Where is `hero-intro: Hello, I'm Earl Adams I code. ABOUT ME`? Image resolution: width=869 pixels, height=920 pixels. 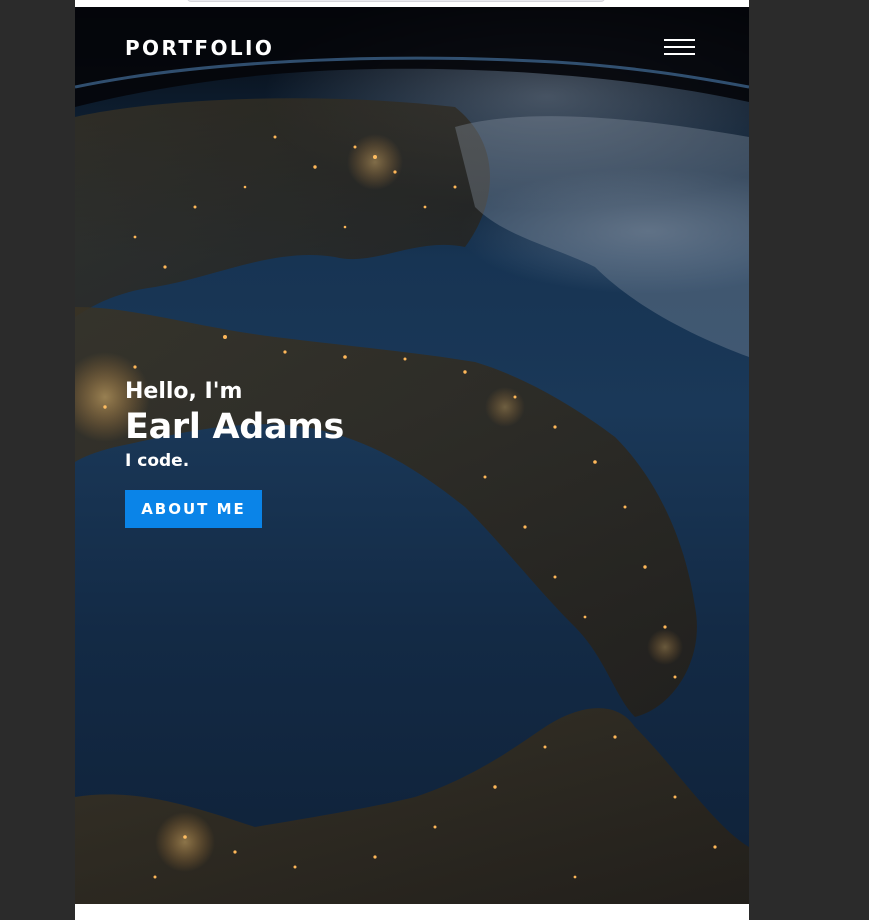 hero-intro: Hello, I'm Earl Adams I code. ABOUT ME is located at coordinates (350, 452).